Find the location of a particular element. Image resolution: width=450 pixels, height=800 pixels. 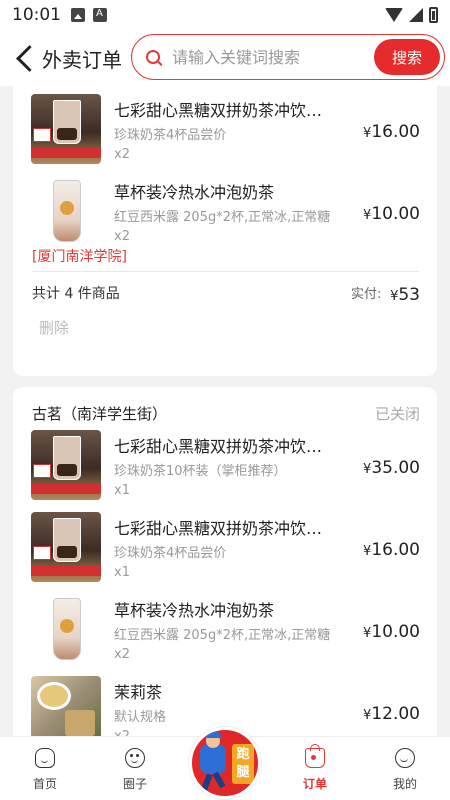

status-time: 10:01 is located at coordinates (36, 15).